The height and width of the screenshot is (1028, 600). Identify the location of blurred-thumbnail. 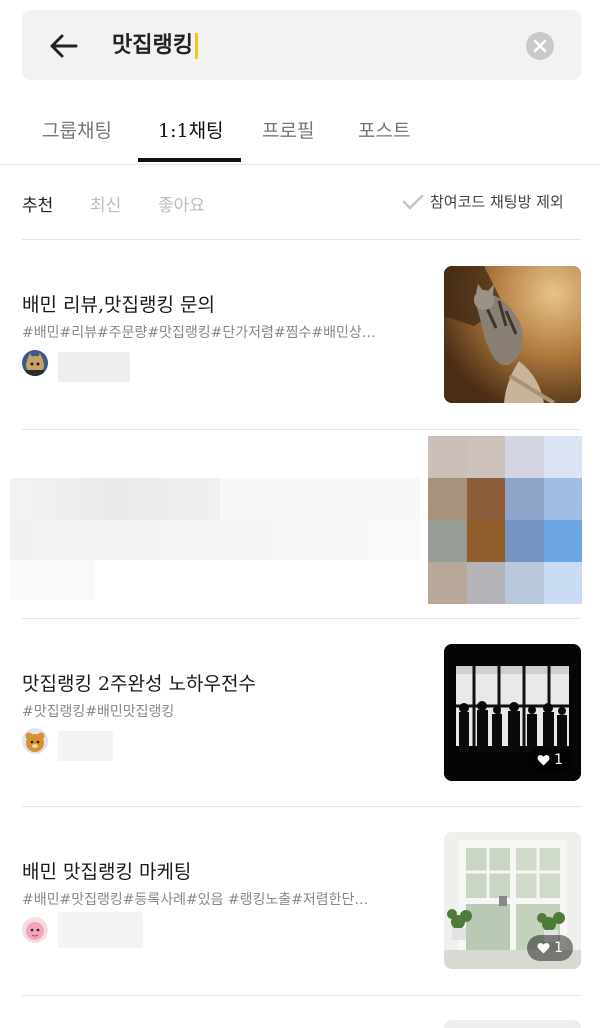
(505, 520).